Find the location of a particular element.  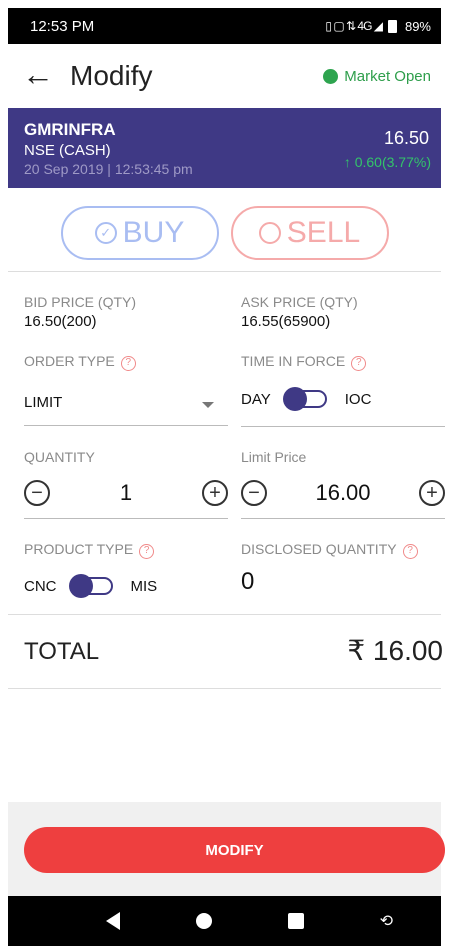

app-header: ← Modify Market Open is located at coordinates (224, 76).